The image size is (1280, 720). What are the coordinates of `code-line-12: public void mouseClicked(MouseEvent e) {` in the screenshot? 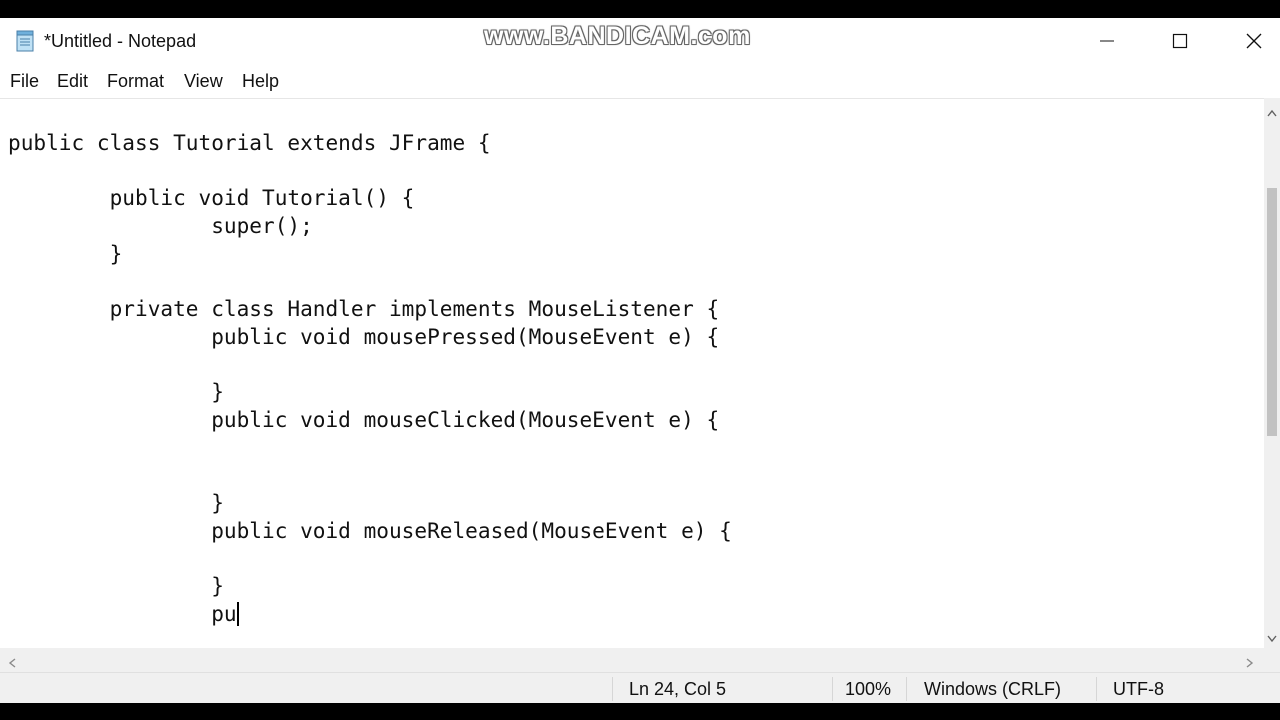 It's located at (364, 419).